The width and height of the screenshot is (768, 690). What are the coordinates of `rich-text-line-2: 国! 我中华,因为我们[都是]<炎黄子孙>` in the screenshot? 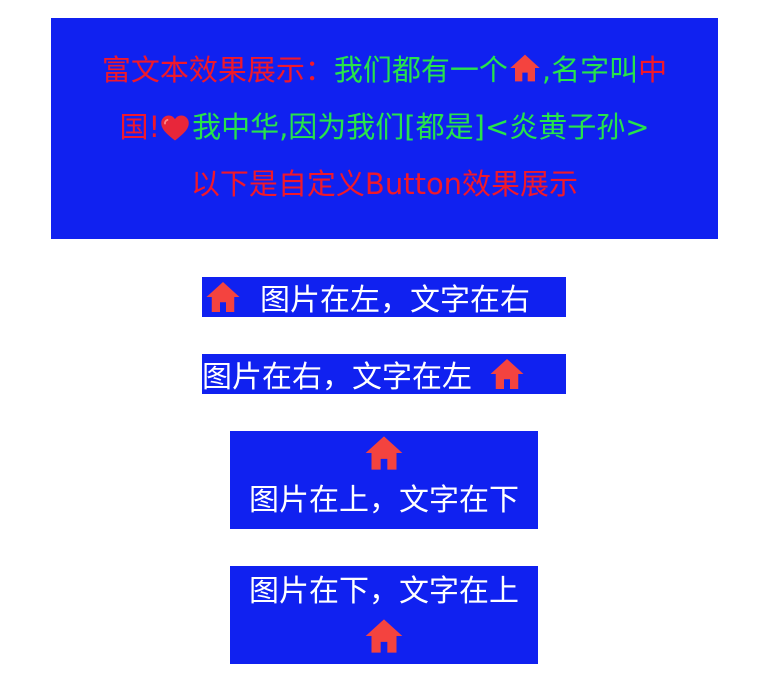 It's located at (384, 127).